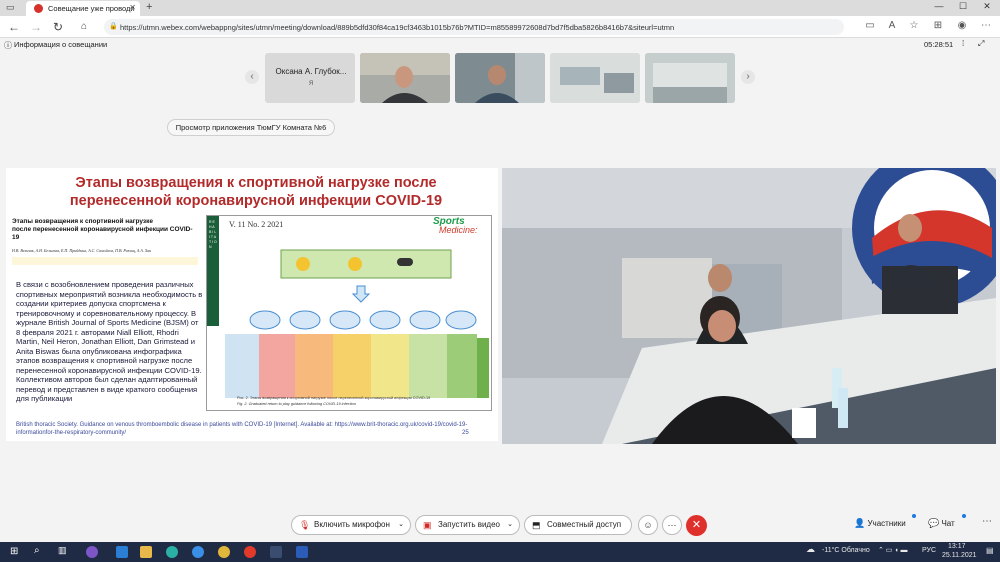 Image resolution: width=1000 pixels, height=562 pixels. Describe the element at coordinates (957, 546) in the screenshot. I see `clock-time: 13:17` at that location.